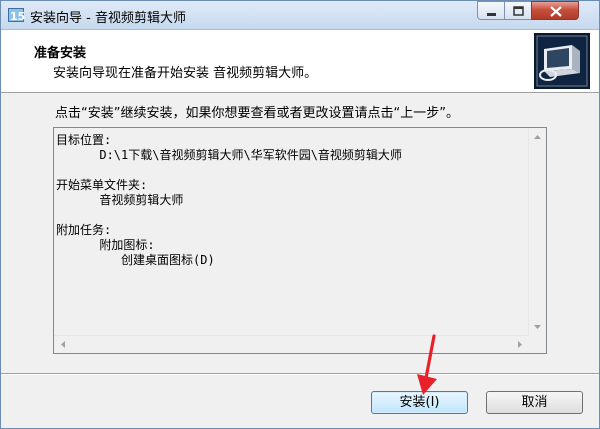  I want to click on vertical-scrollbar, so click(537, 232).